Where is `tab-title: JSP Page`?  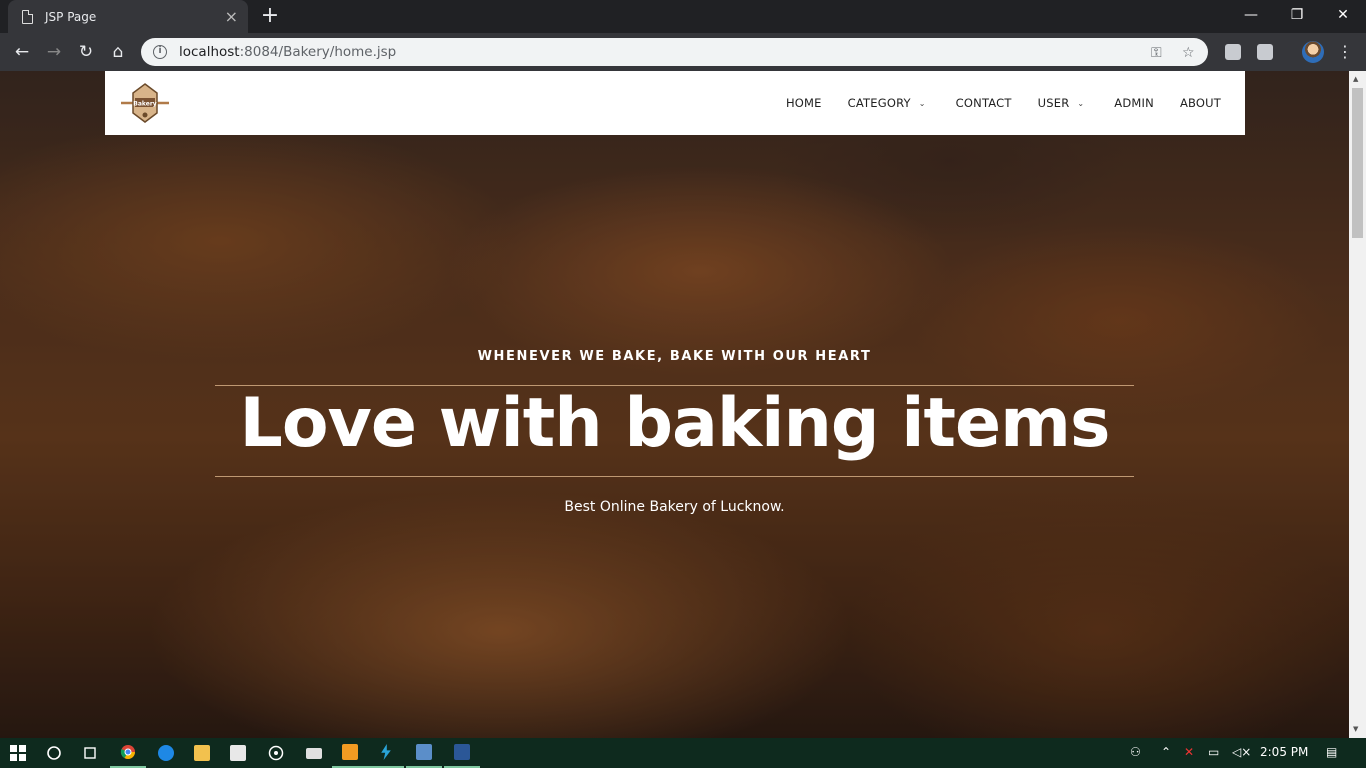 tab-title: JSP Page is located at coordinates (71, 16).